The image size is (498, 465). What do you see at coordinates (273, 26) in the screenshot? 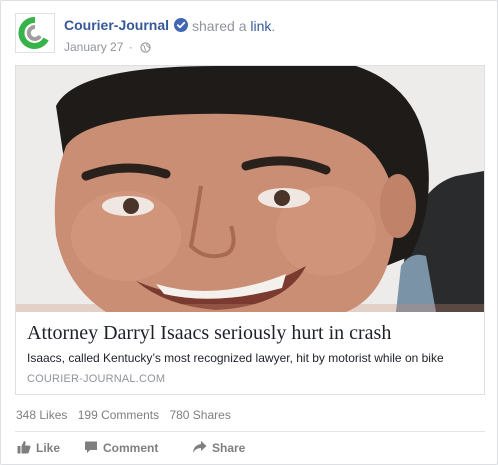
I see `shared-suffix: .` at bounding box center [273, 26].